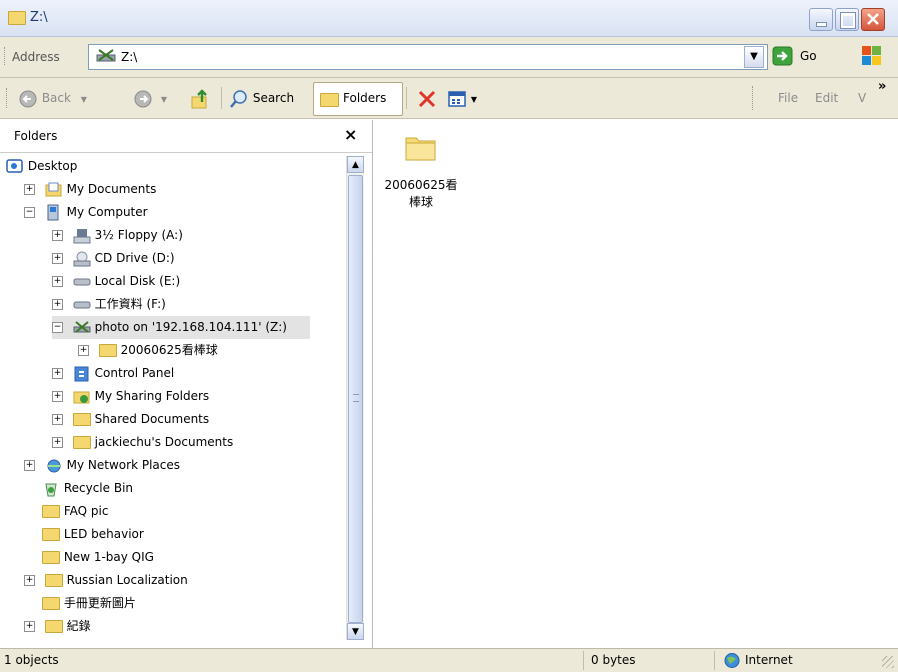 The image size is (898, 672). What do you see at coordinates (52, 98) in the screenshot?
I see `back-button: Back ▼` at bounding box center [52, 98].